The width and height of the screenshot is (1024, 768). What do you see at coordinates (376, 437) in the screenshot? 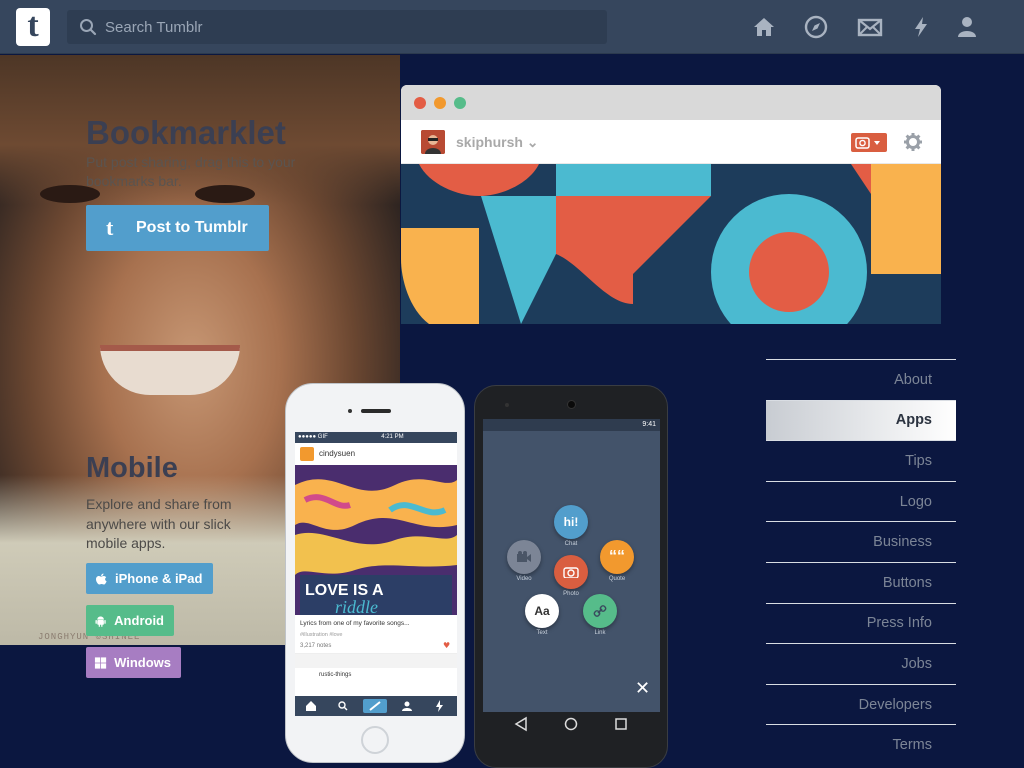
I see `iphone-status-bar: ●●●●● GIF 4:21 PM` at bounding box center [376, 437].